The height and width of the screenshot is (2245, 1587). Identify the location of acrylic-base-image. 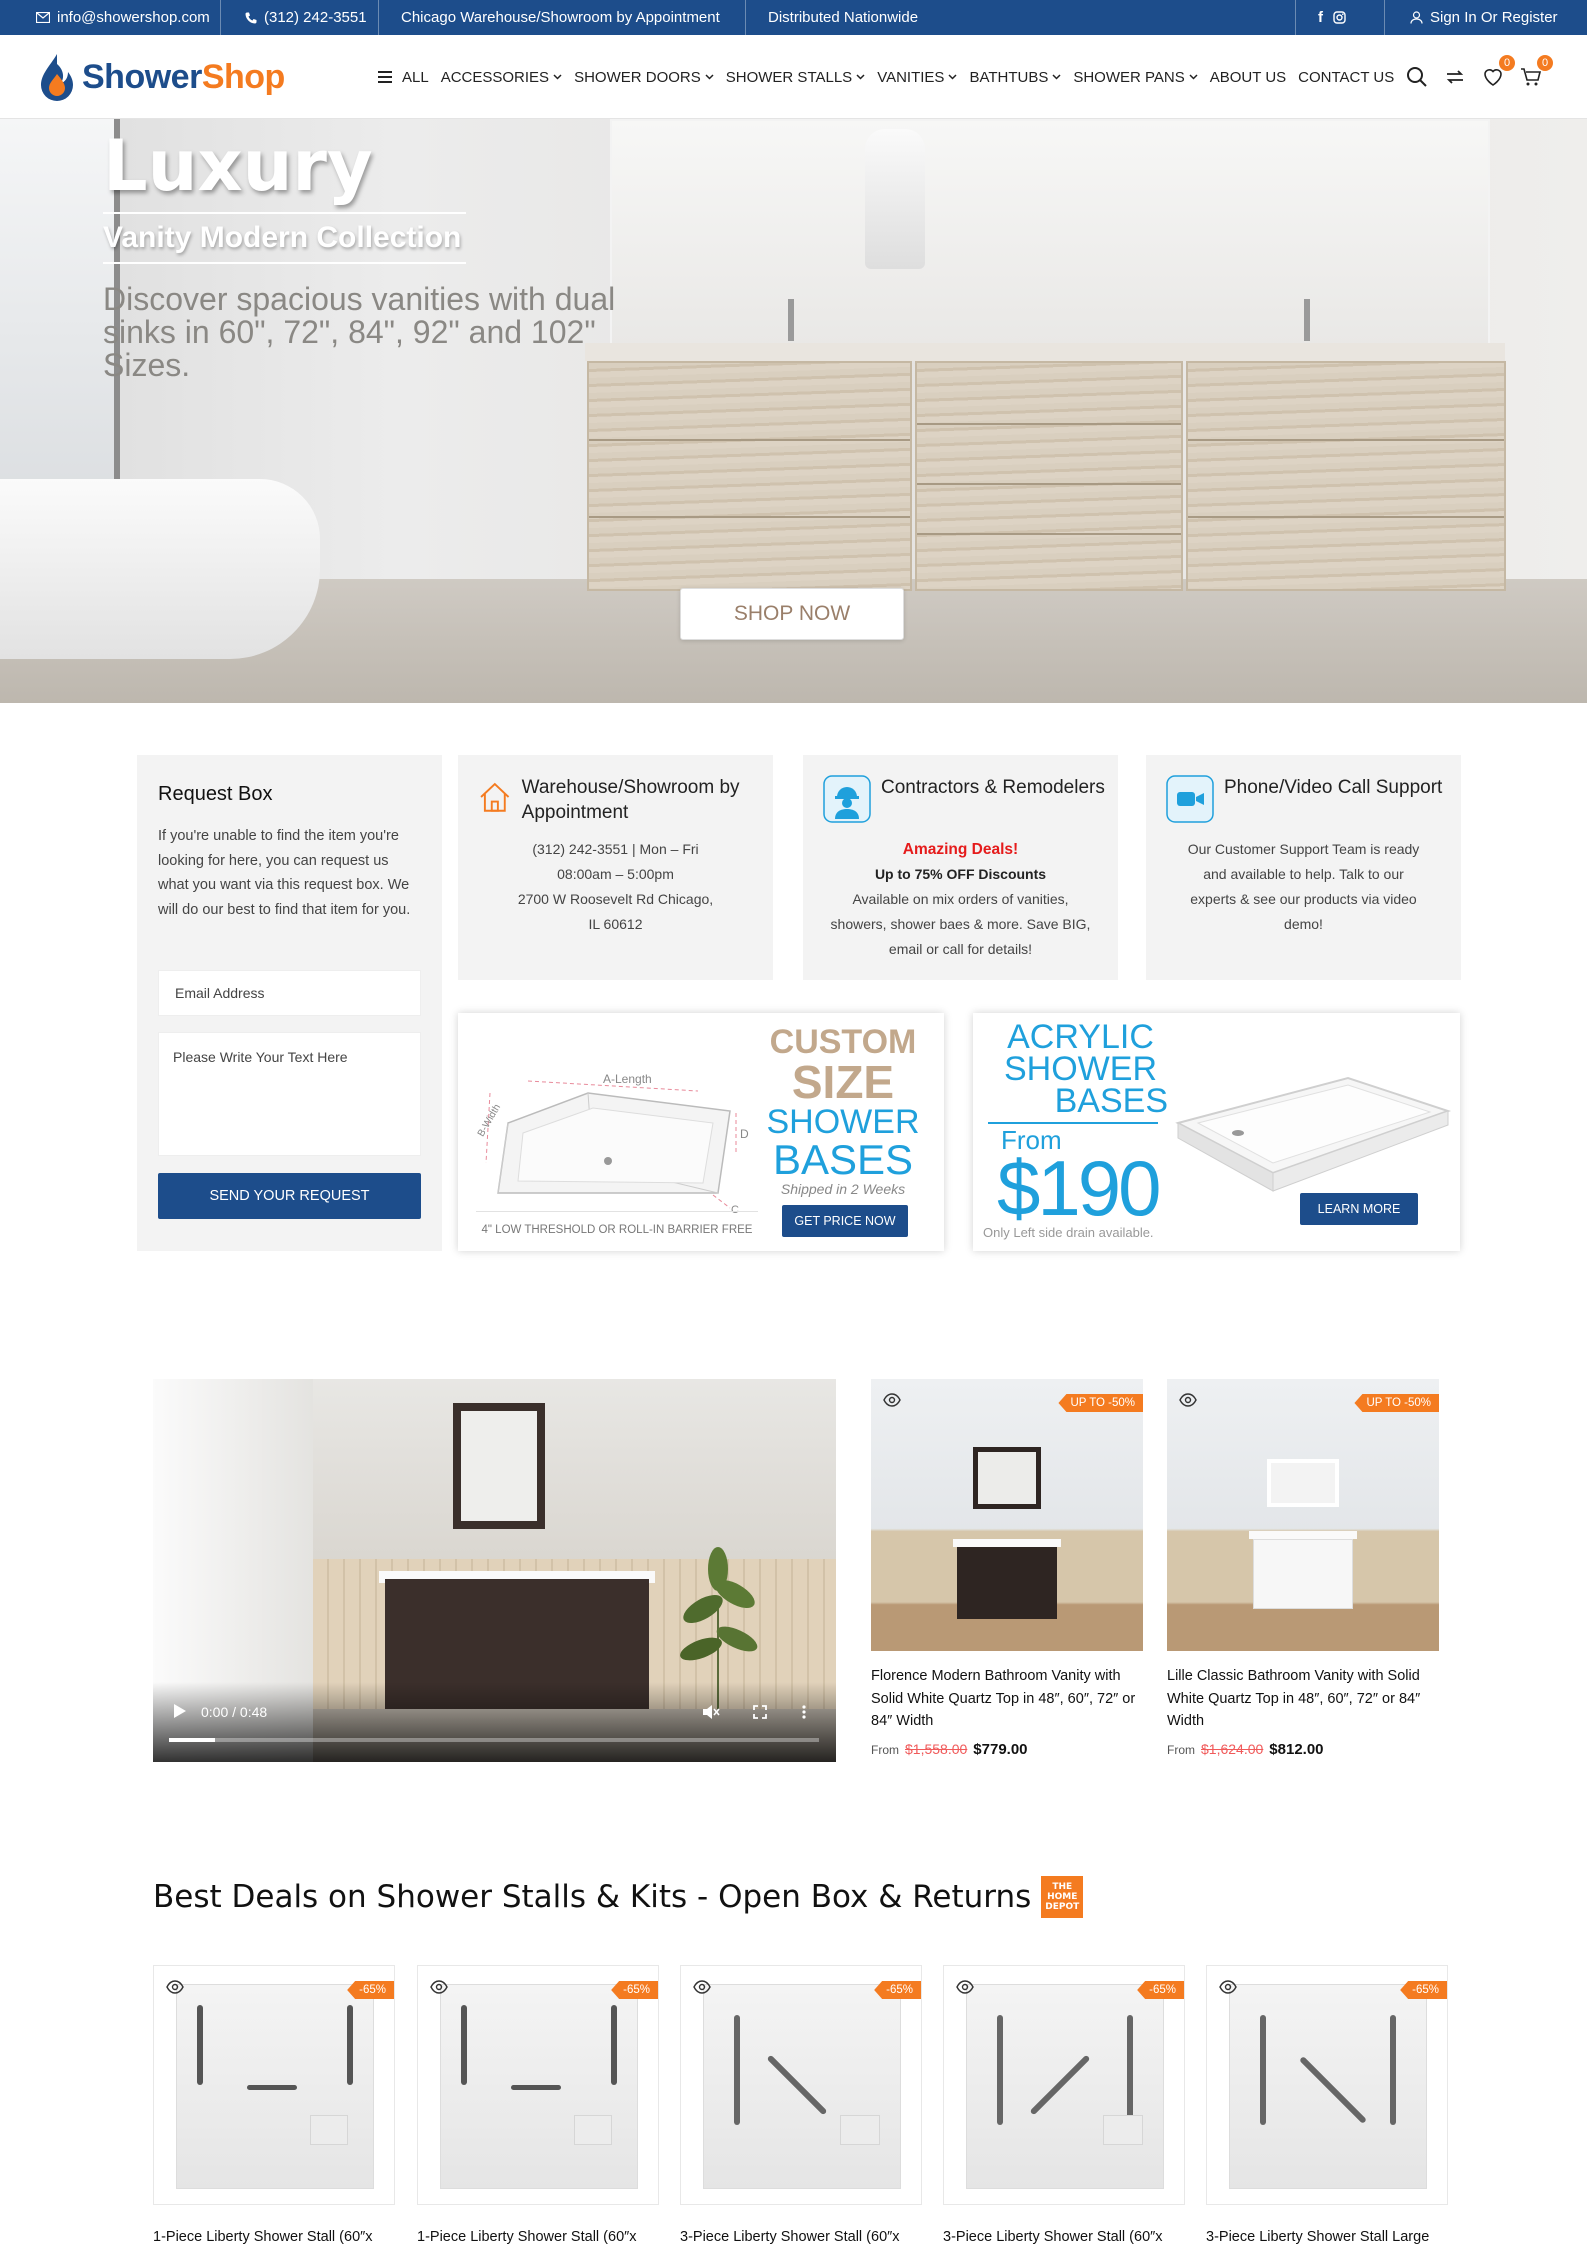
(1313, 1134).